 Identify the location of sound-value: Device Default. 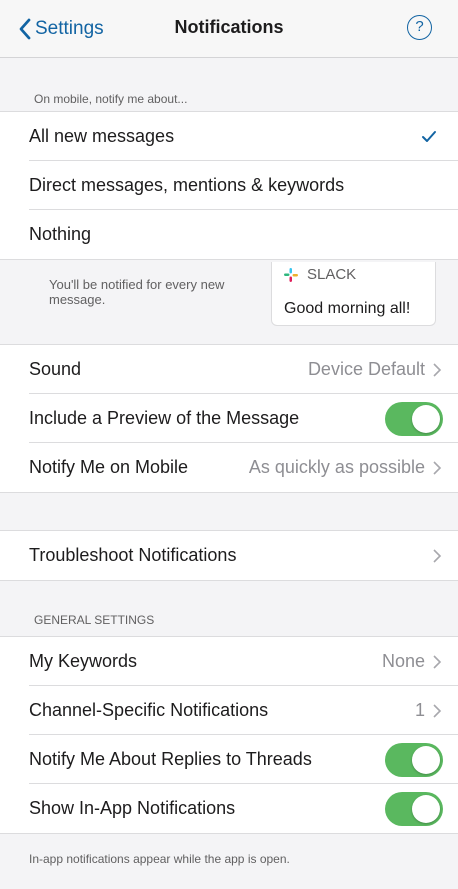
(366, 369).